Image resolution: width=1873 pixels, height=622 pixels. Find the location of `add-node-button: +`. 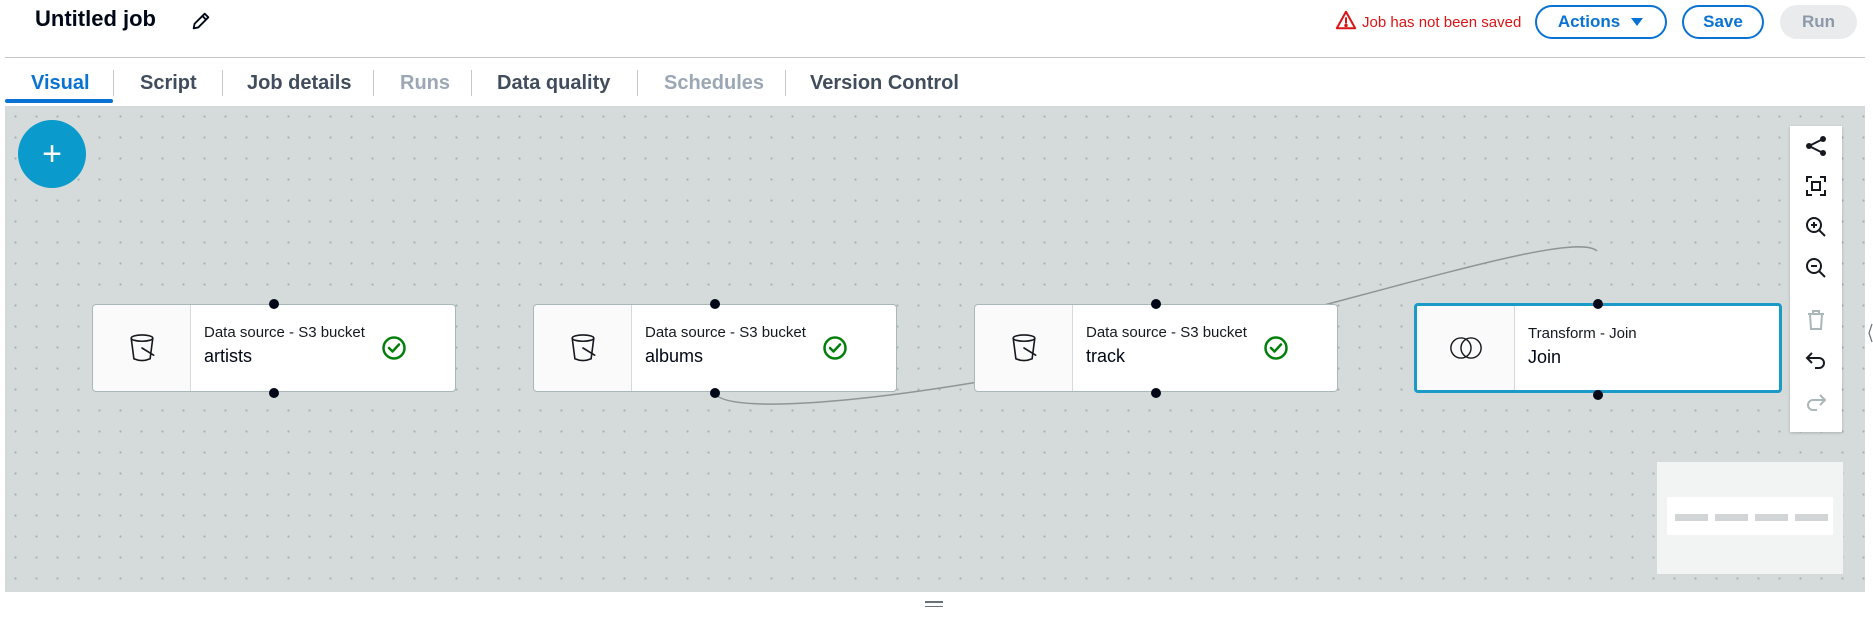

add-node-button: + is located at coordinates (52, 154).